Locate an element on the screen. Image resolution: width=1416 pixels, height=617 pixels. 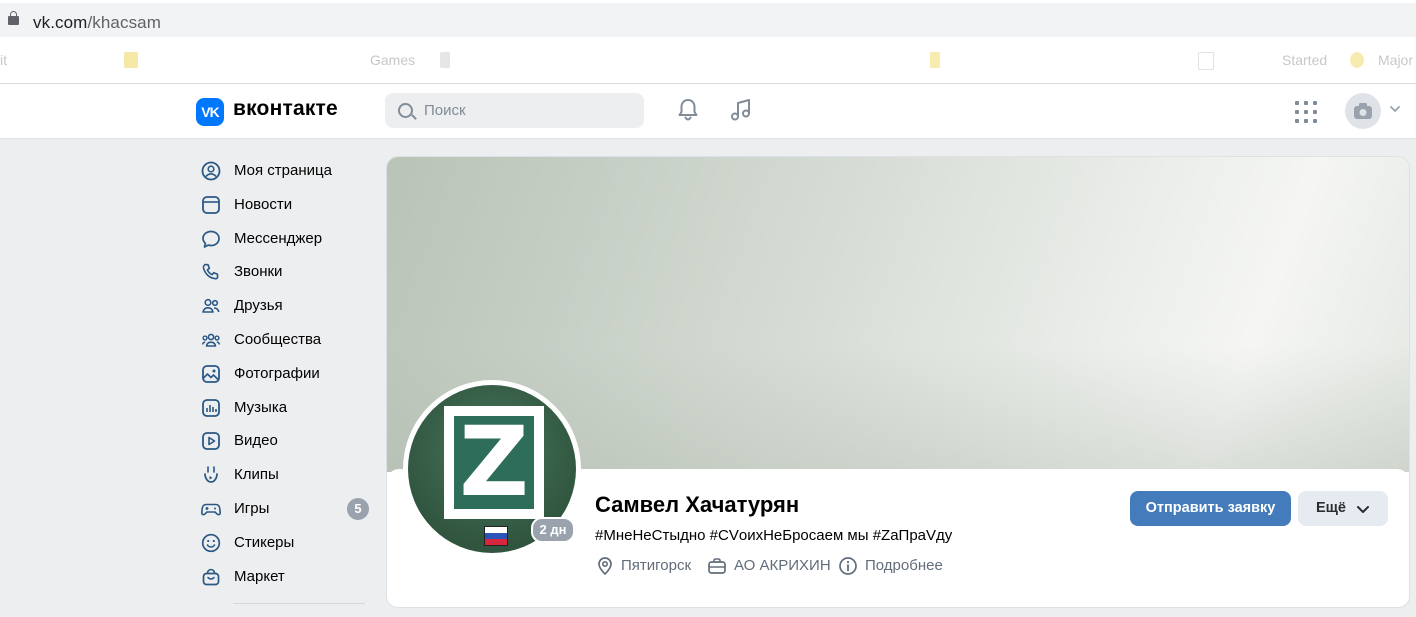
bell-icon is located at coordinates (688, 110).